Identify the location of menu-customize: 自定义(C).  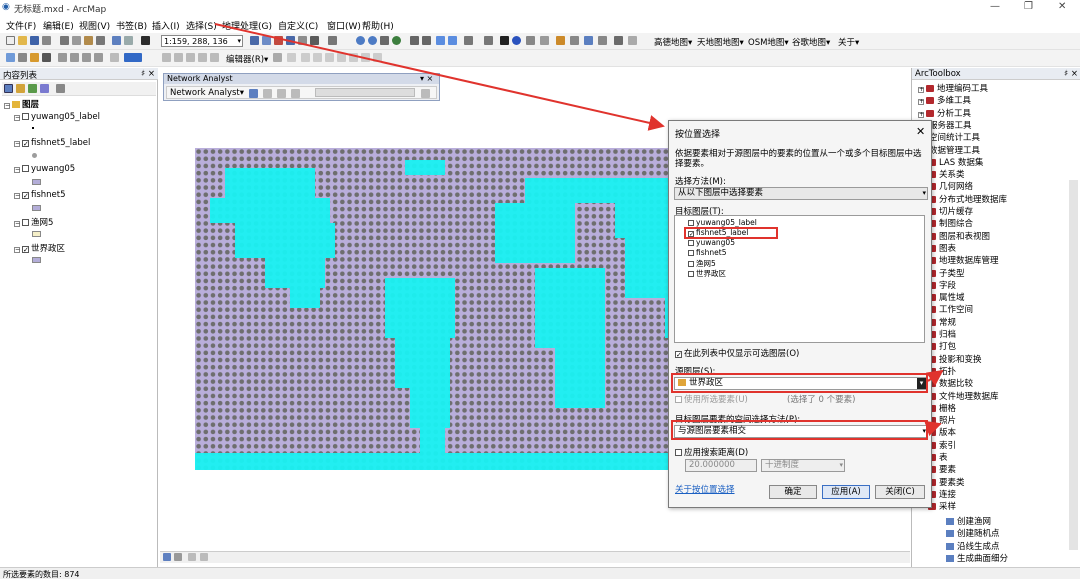
(298, 25).